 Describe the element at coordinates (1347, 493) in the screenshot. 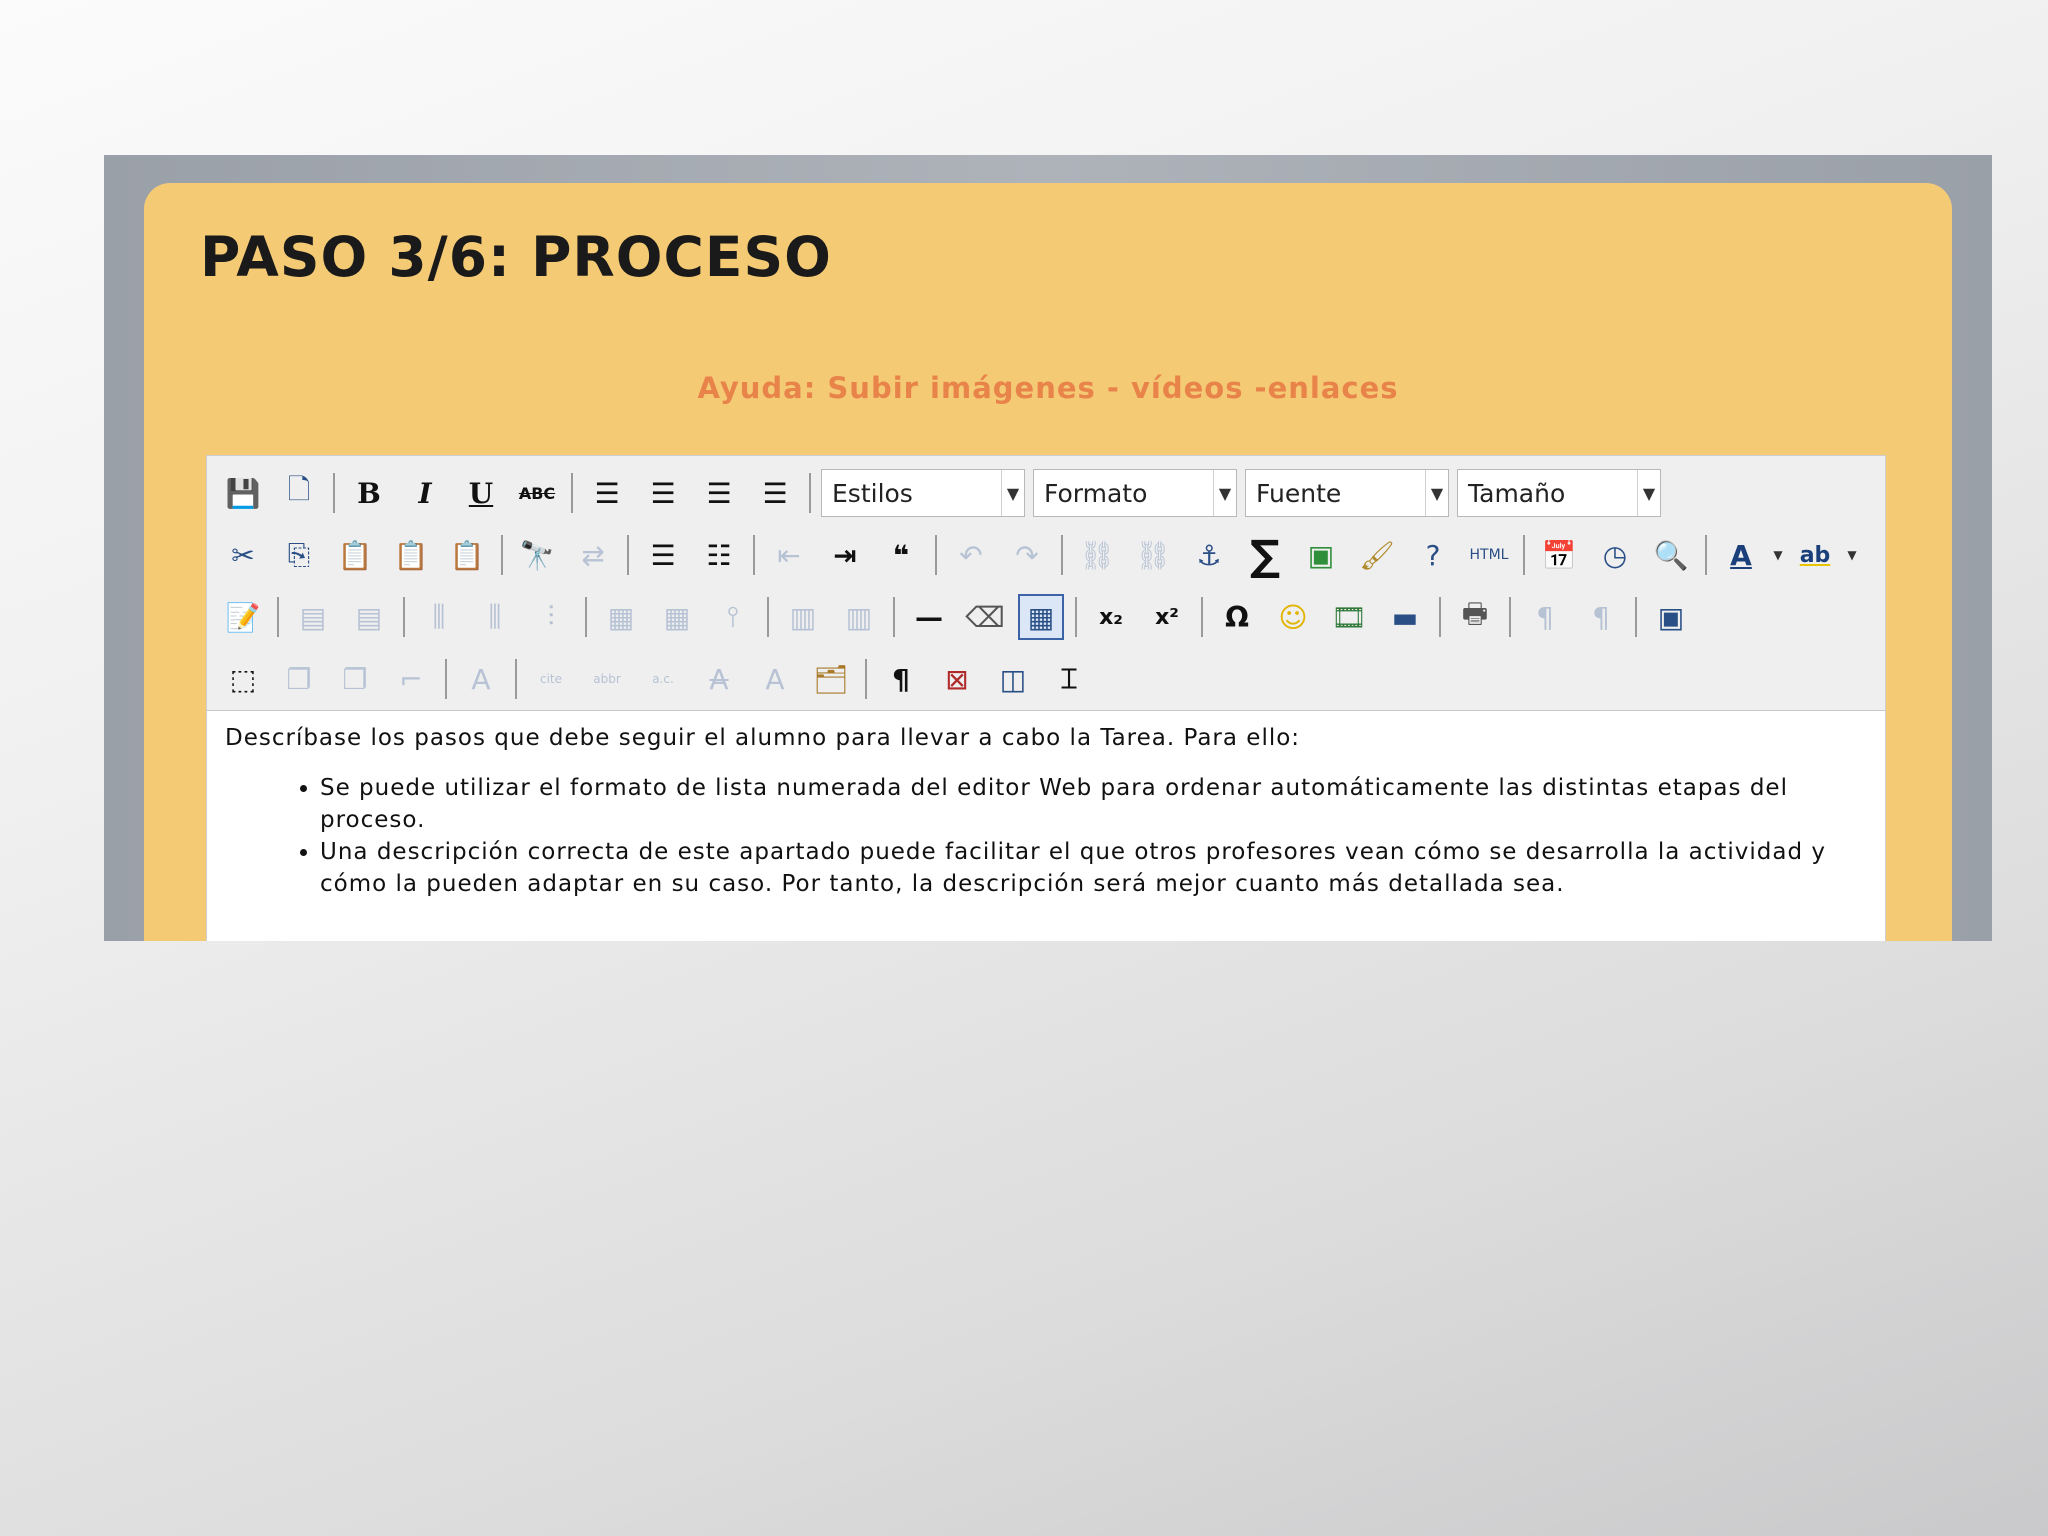

I see `font-dropdown: Fuente ▼` at that location.